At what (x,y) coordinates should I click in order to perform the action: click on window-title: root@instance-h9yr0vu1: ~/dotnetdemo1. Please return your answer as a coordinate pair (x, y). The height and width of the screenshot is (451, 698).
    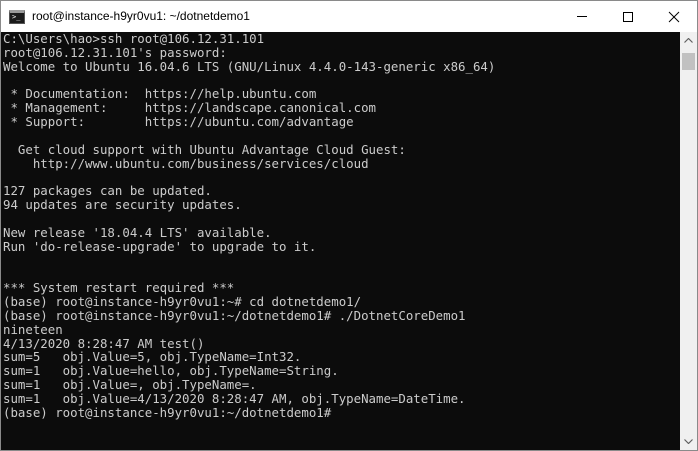
    Looking at the image, I should click on (141, 16).